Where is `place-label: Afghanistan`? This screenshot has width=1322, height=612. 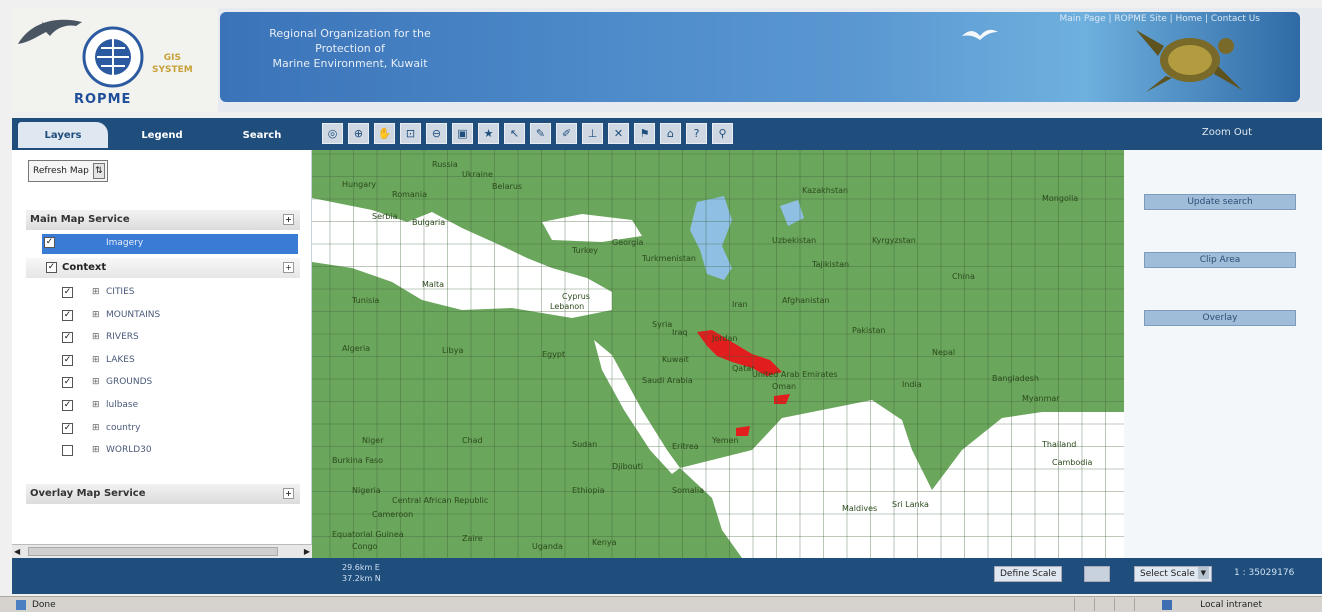
place-label: Afghanistan is located at coordinates (806, 300).